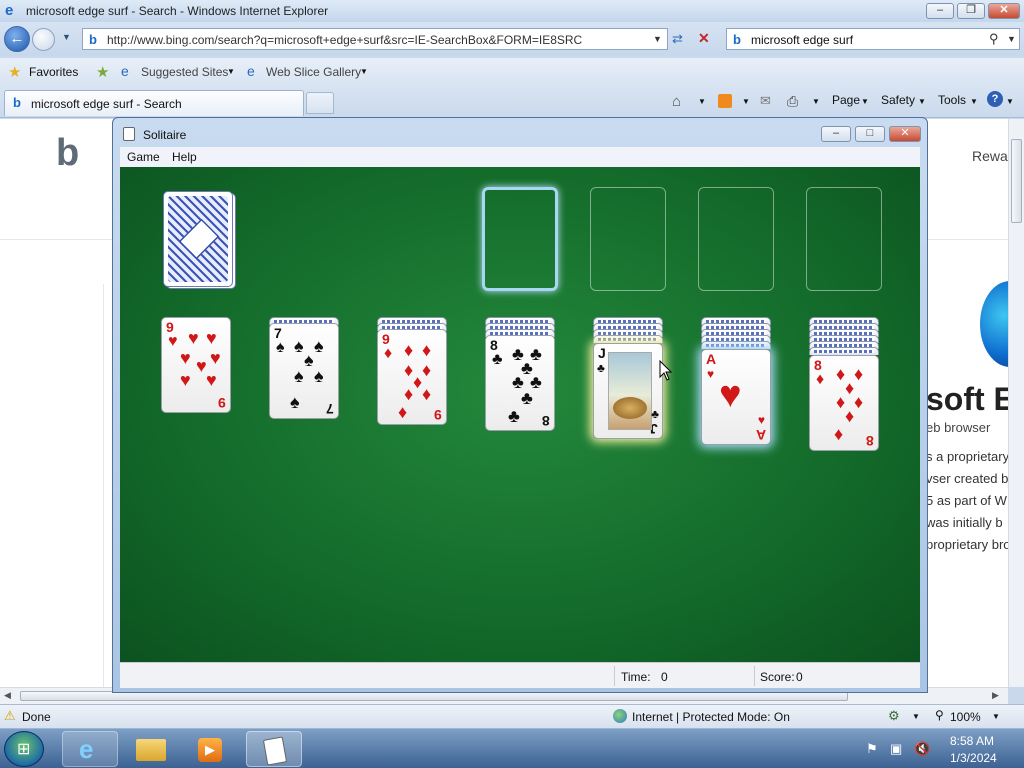  What do you see at coordinates (939, 715) in the screenshot?
I see `zoom-icon: ⚲` at bounding box center [939, 715].